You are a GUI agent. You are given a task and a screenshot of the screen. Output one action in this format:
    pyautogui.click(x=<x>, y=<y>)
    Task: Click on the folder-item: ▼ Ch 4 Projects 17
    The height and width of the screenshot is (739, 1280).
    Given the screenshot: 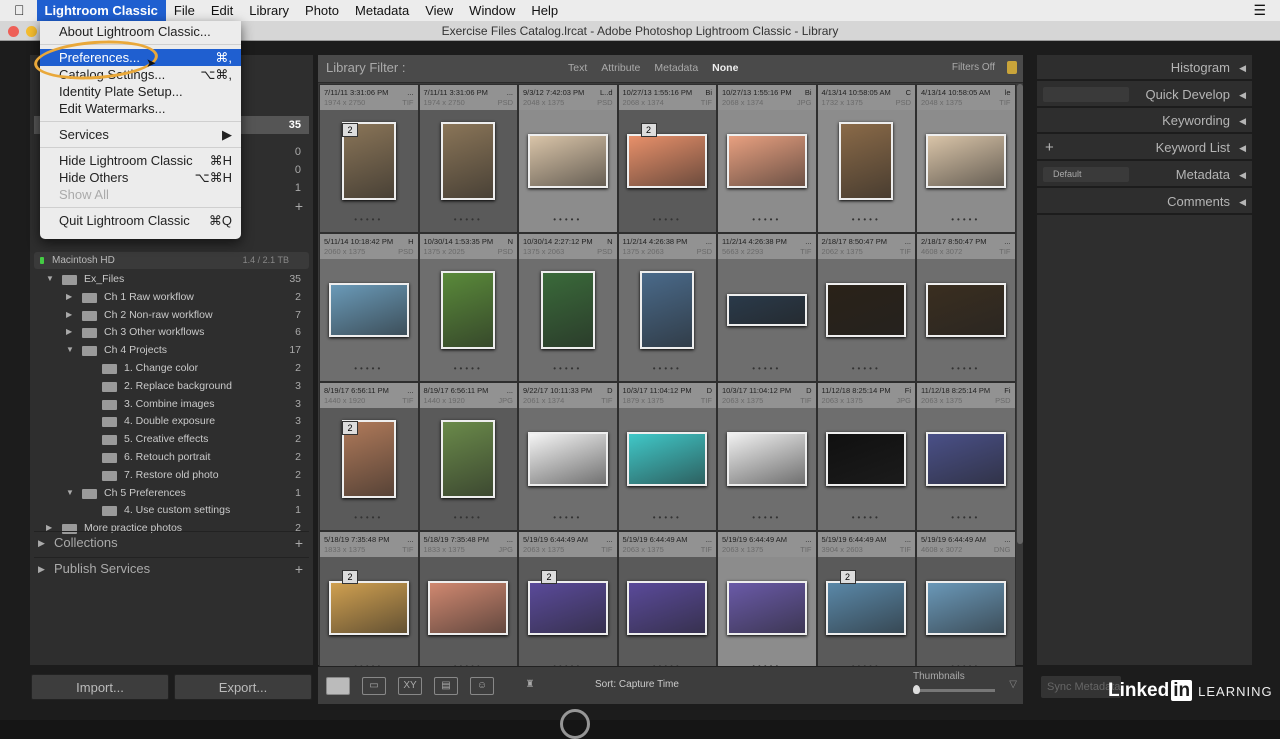 What is the action you would take?
    pyautogui.click(x=171, y=350)
    